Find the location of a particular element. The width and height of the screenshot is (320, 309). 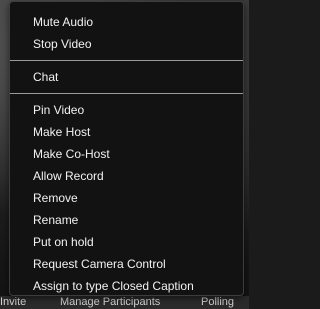

menu-item-make-host: Make Host is located at coordinates (126, 132).